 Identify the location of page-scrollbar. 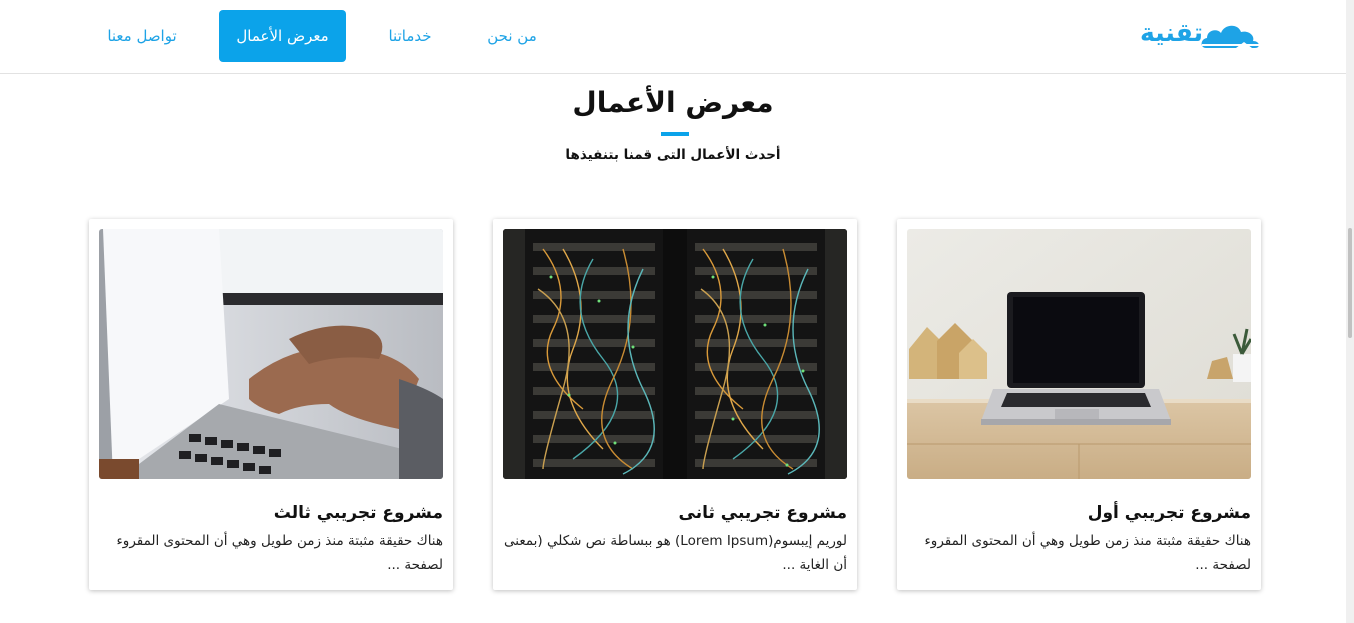
(1350, 311).